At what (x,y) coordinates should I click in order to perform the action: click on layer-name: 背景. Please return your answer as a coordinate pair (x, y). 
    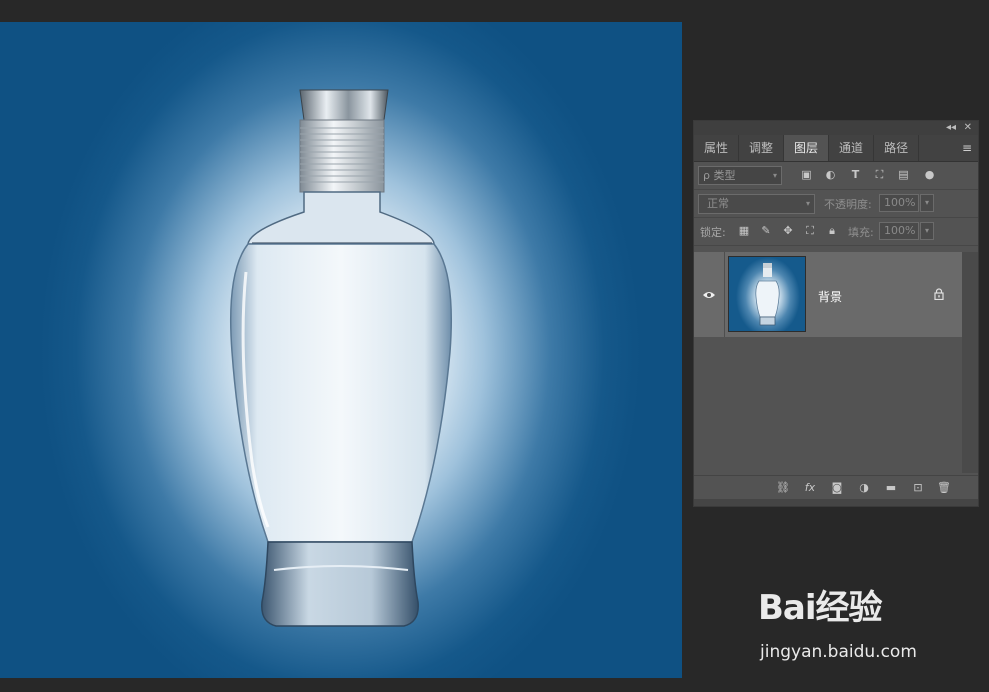
    Looking at the image, I should click on (830, 296).